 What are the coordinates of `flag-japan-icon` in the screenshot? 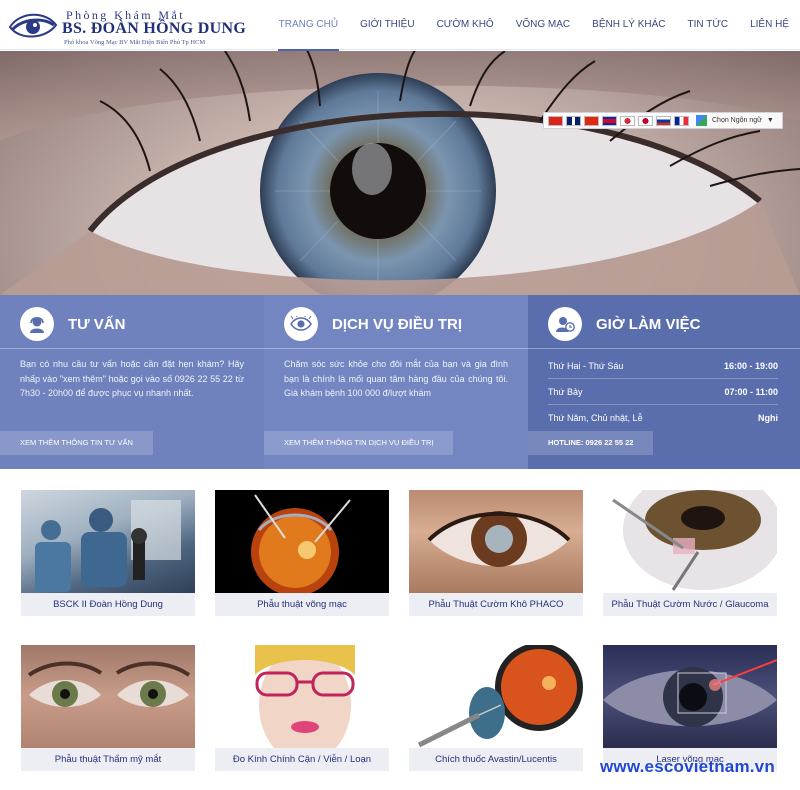 It's located at (645, 120).